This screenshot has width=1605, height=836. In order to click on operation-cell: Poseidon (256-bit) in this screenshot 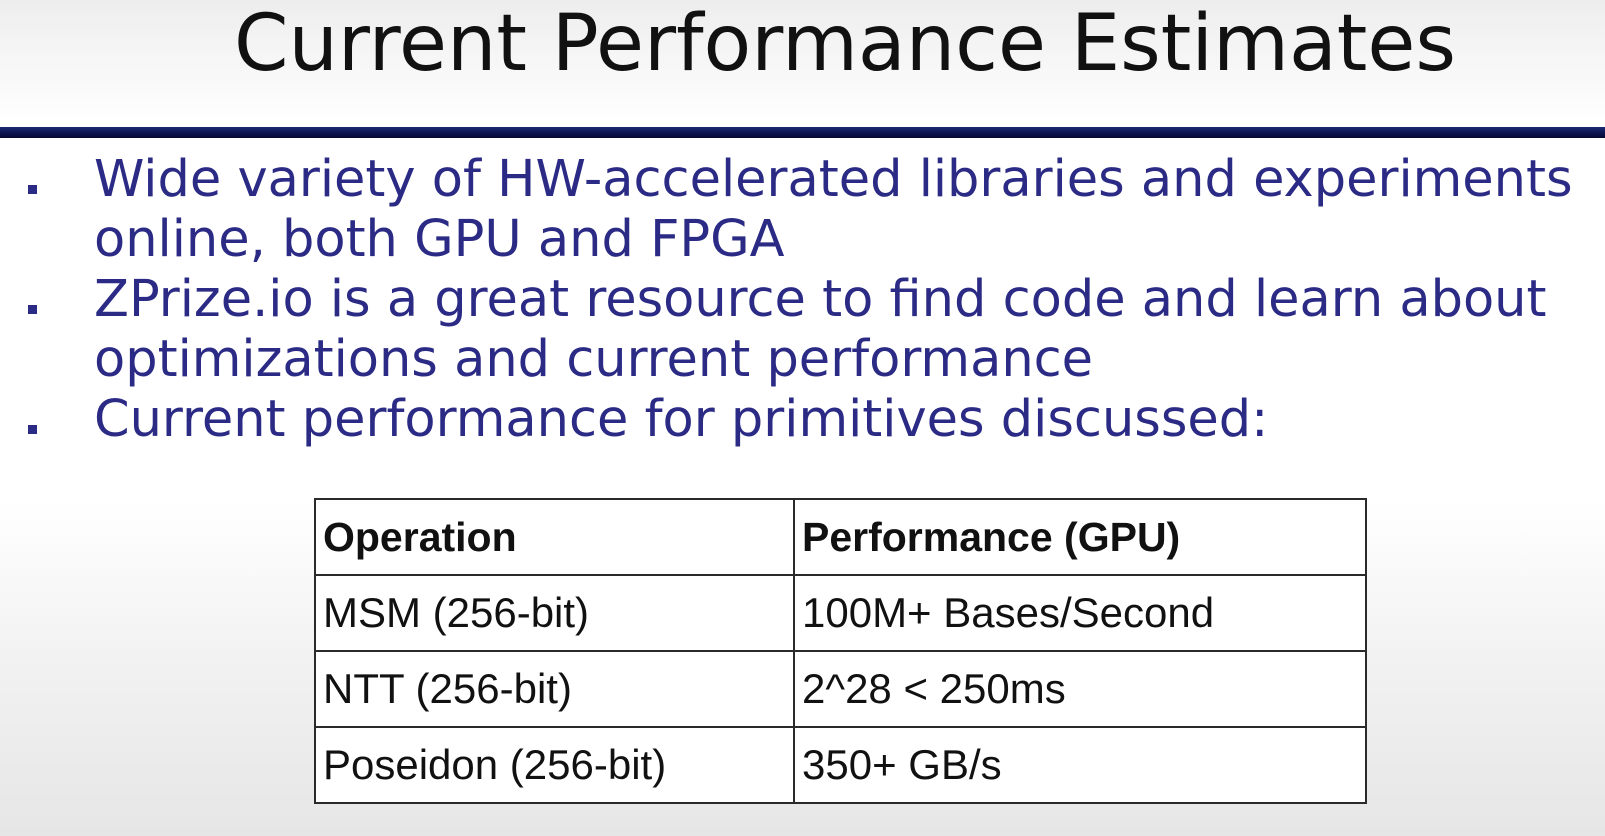, I will do `click(554, 765)`.